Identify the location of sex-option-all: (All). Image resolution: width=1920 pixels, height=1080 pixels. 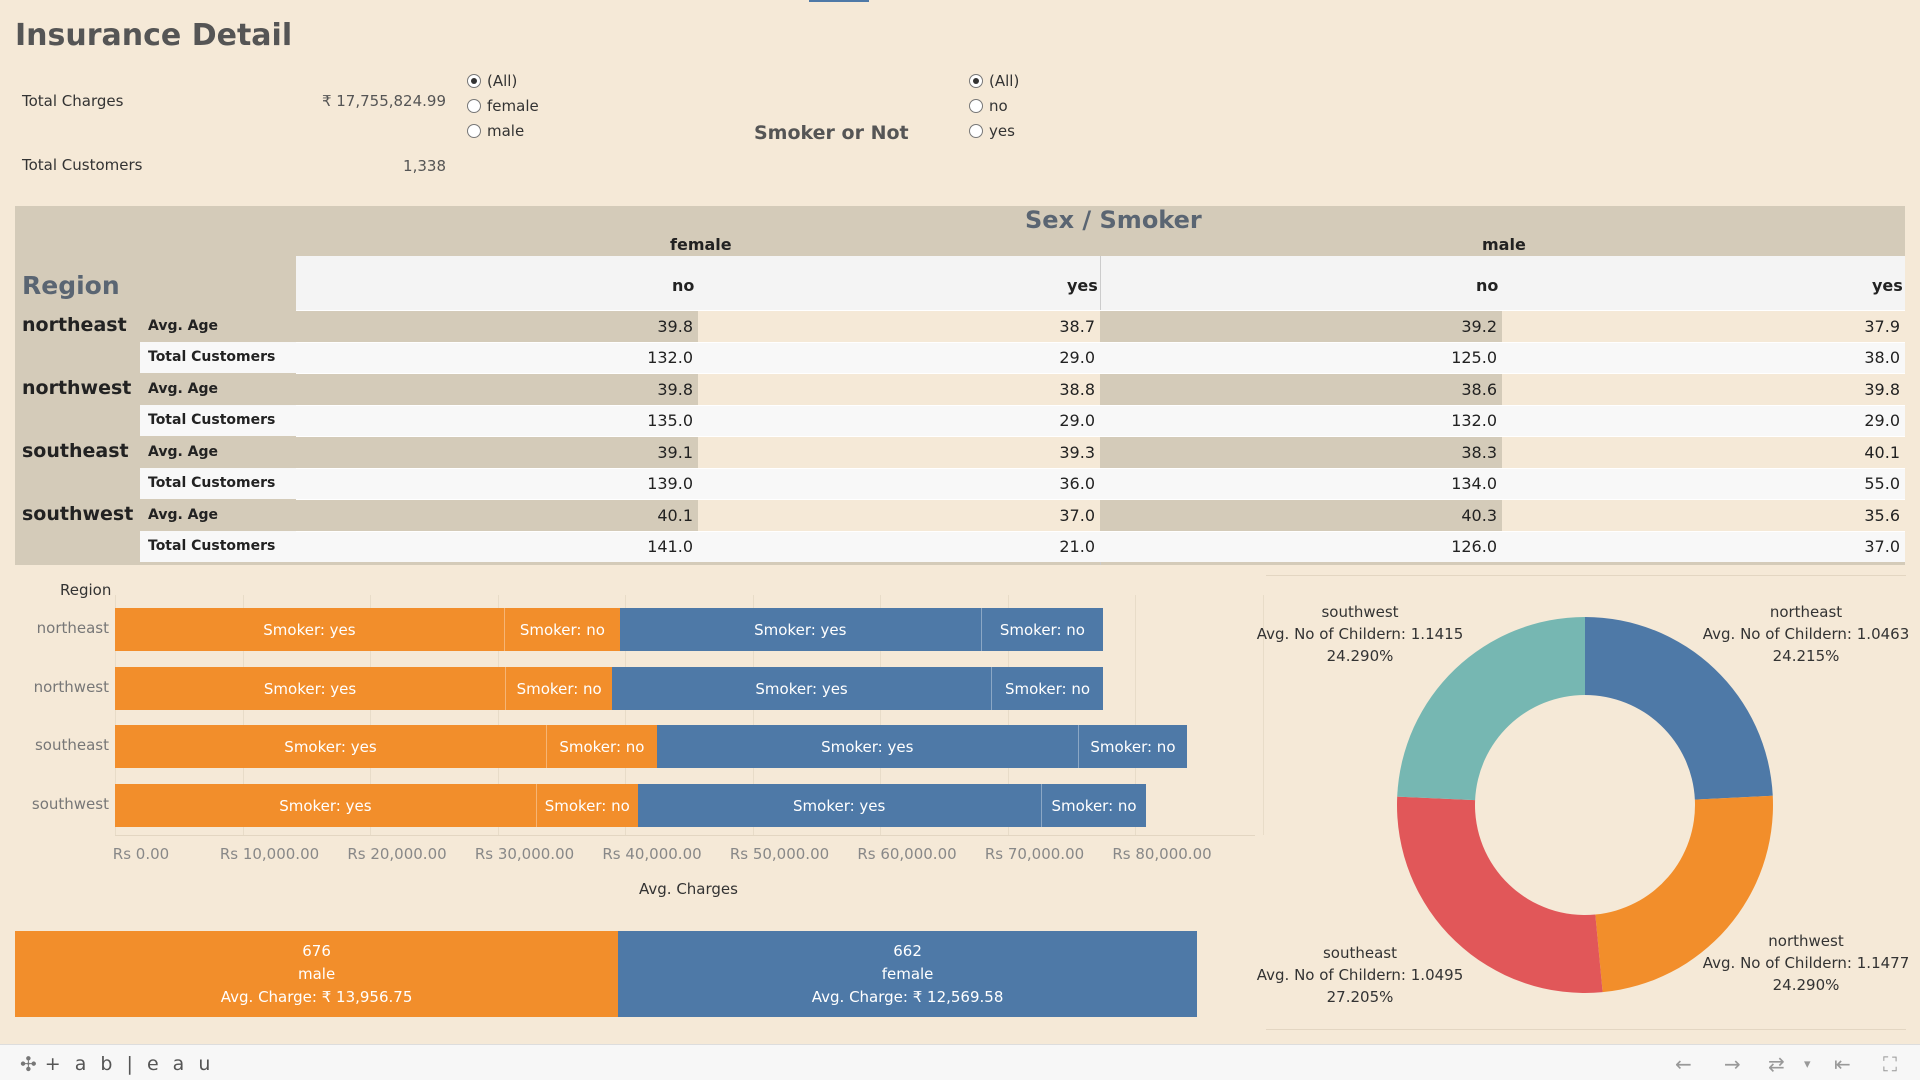
(503, 80).